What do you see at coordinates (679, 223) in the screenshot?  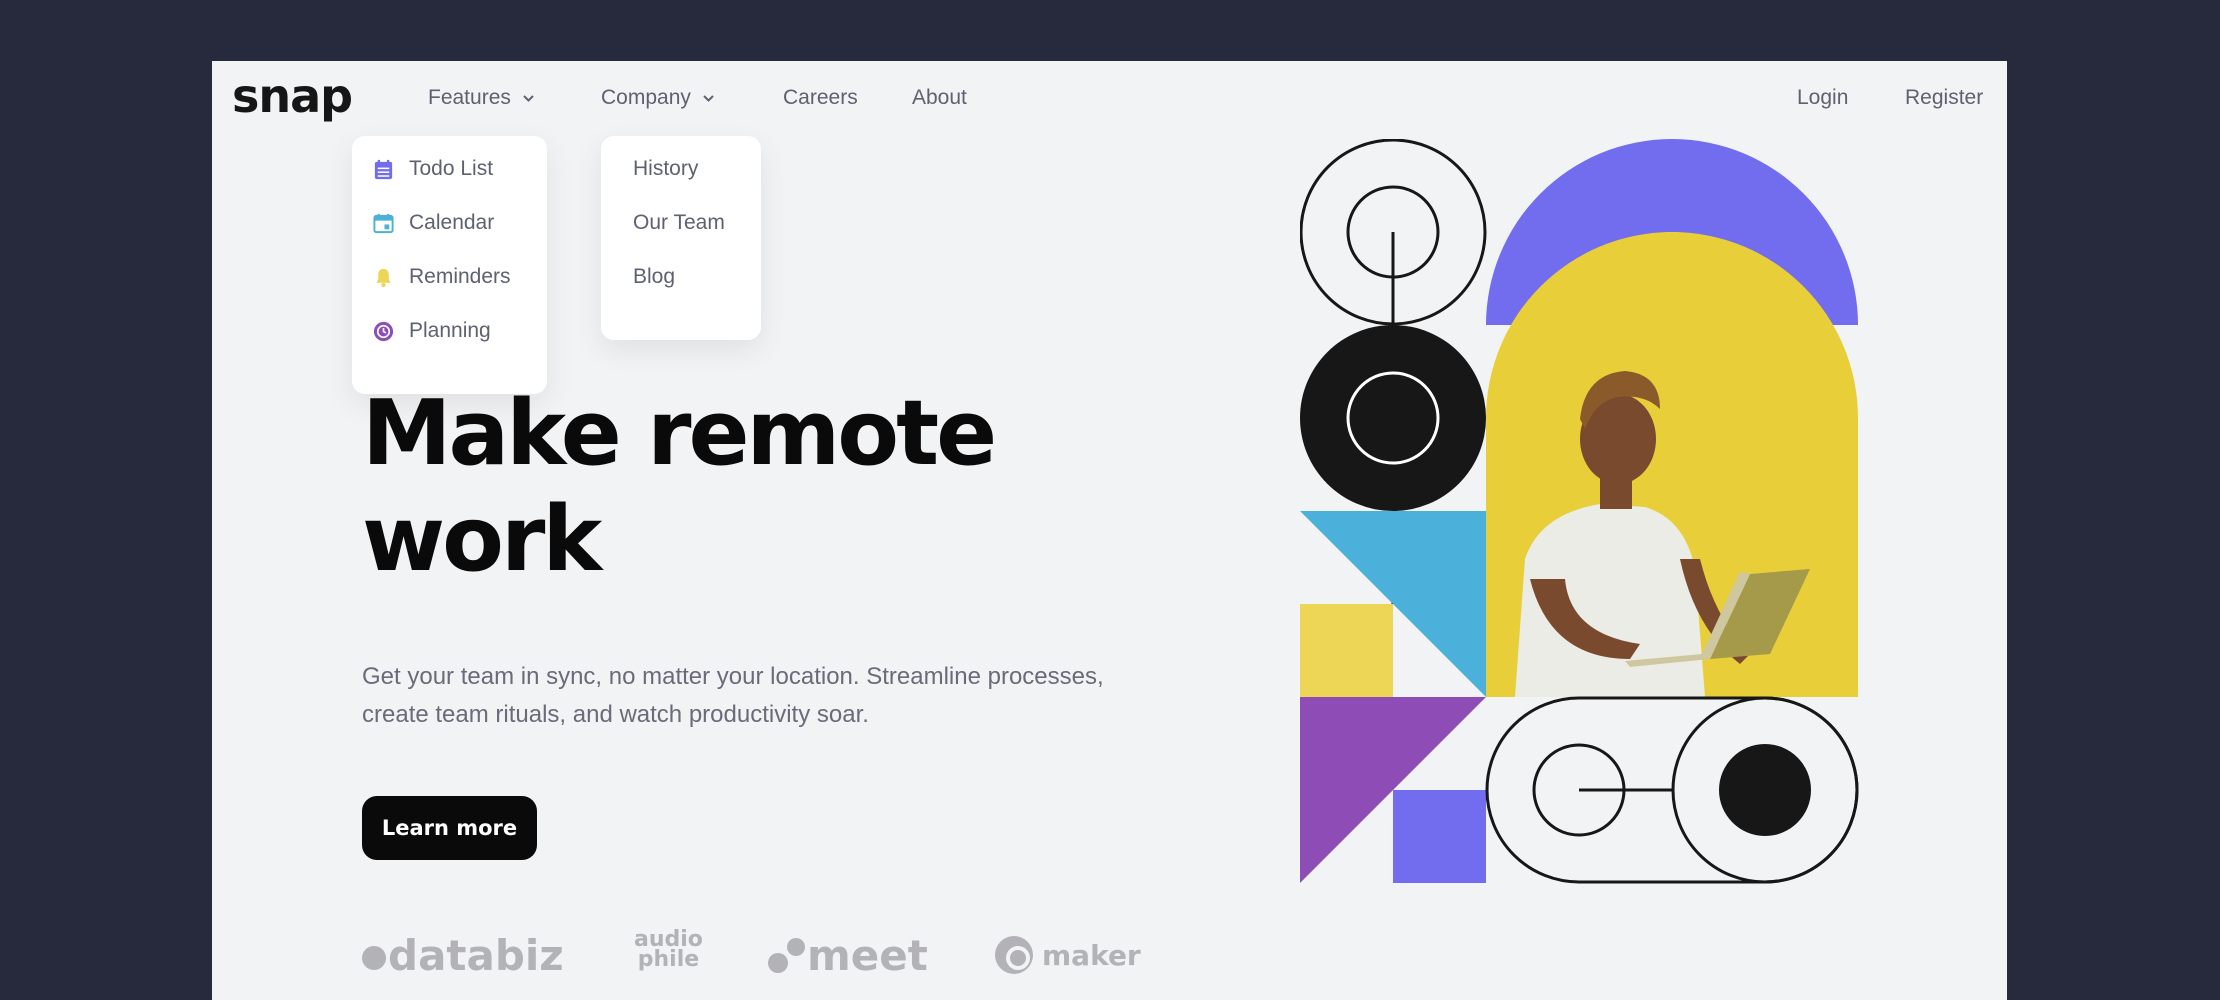 I see `menu-item-our-team: Our Team` at bounding box center [679, 223].